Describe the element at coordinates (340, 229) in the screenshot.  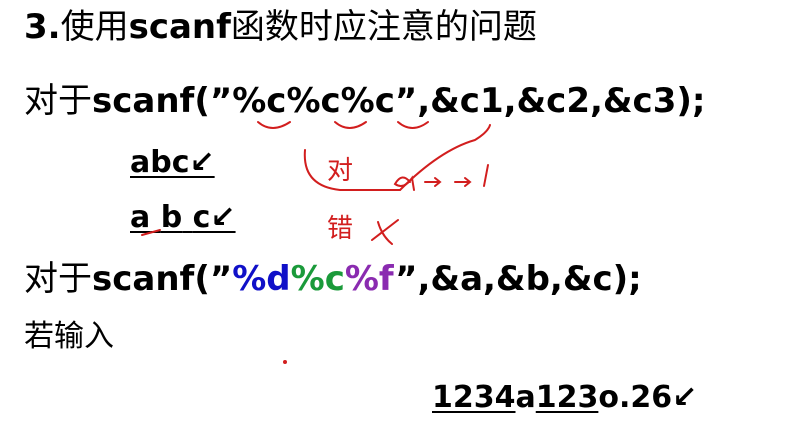
I see `annotation-wrong: 错` at that location.